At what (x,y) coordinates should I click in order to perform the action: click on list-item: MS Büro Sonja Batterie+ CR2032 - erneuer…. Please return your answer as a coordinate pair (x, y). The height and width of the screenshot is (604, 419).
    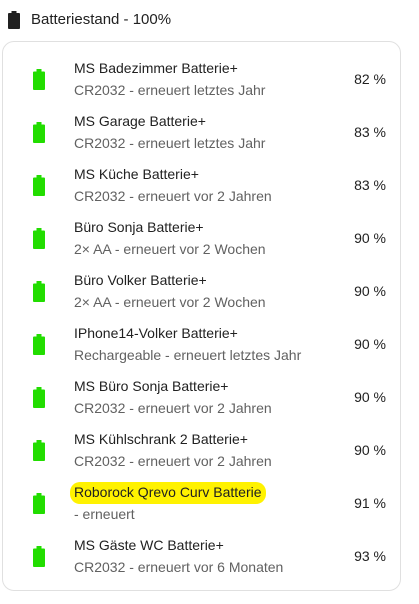
    Looking at the image, I should click on (201, 398).